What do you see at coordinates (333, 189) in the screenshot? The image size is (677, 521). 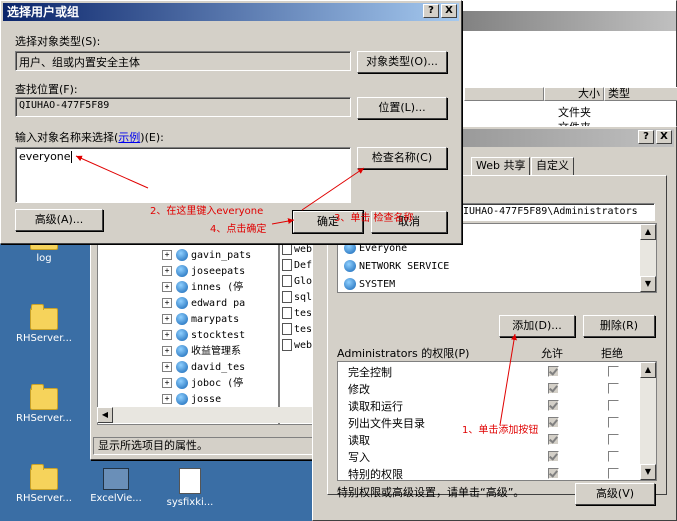 I see `arrow-to-check-names` at bounding box center [333, 189].